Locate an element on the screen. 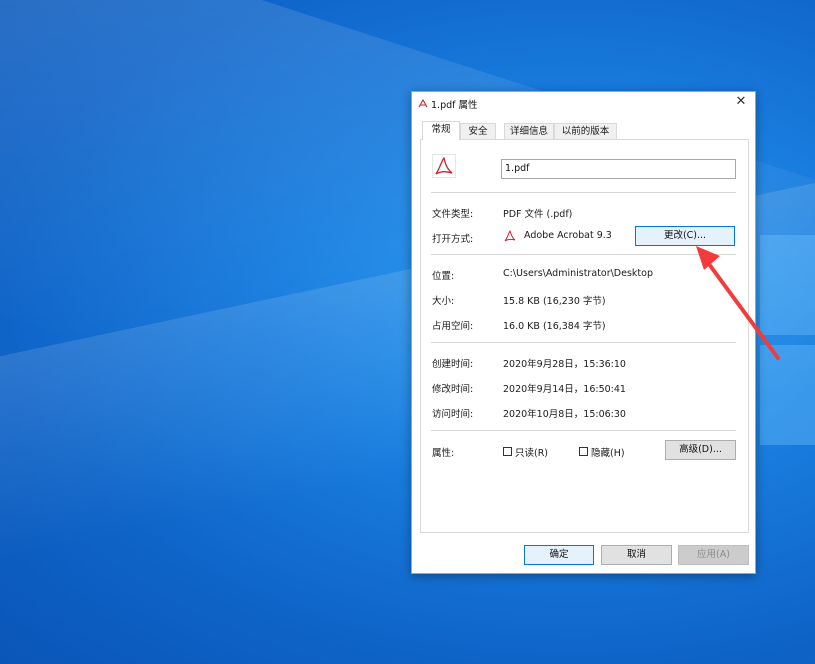 The image size is (815, 664). size-label: 大小: is located at coordinates (443, 301).